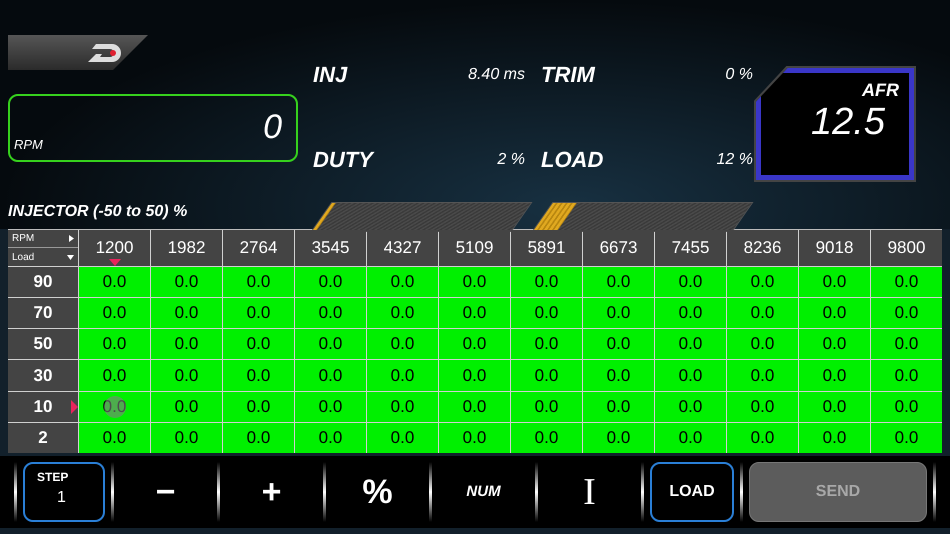  I want to click on step-button: STEP 1, so click(64, 492).